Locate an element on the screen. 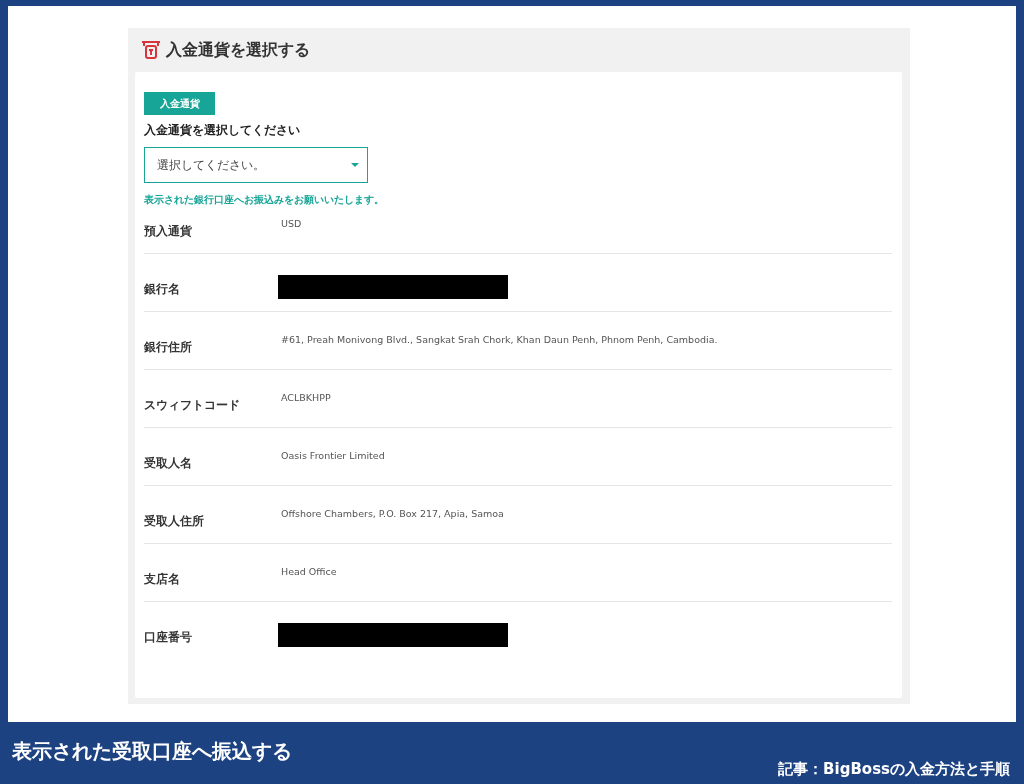  caret-icon is located at coordinates (355, 165).